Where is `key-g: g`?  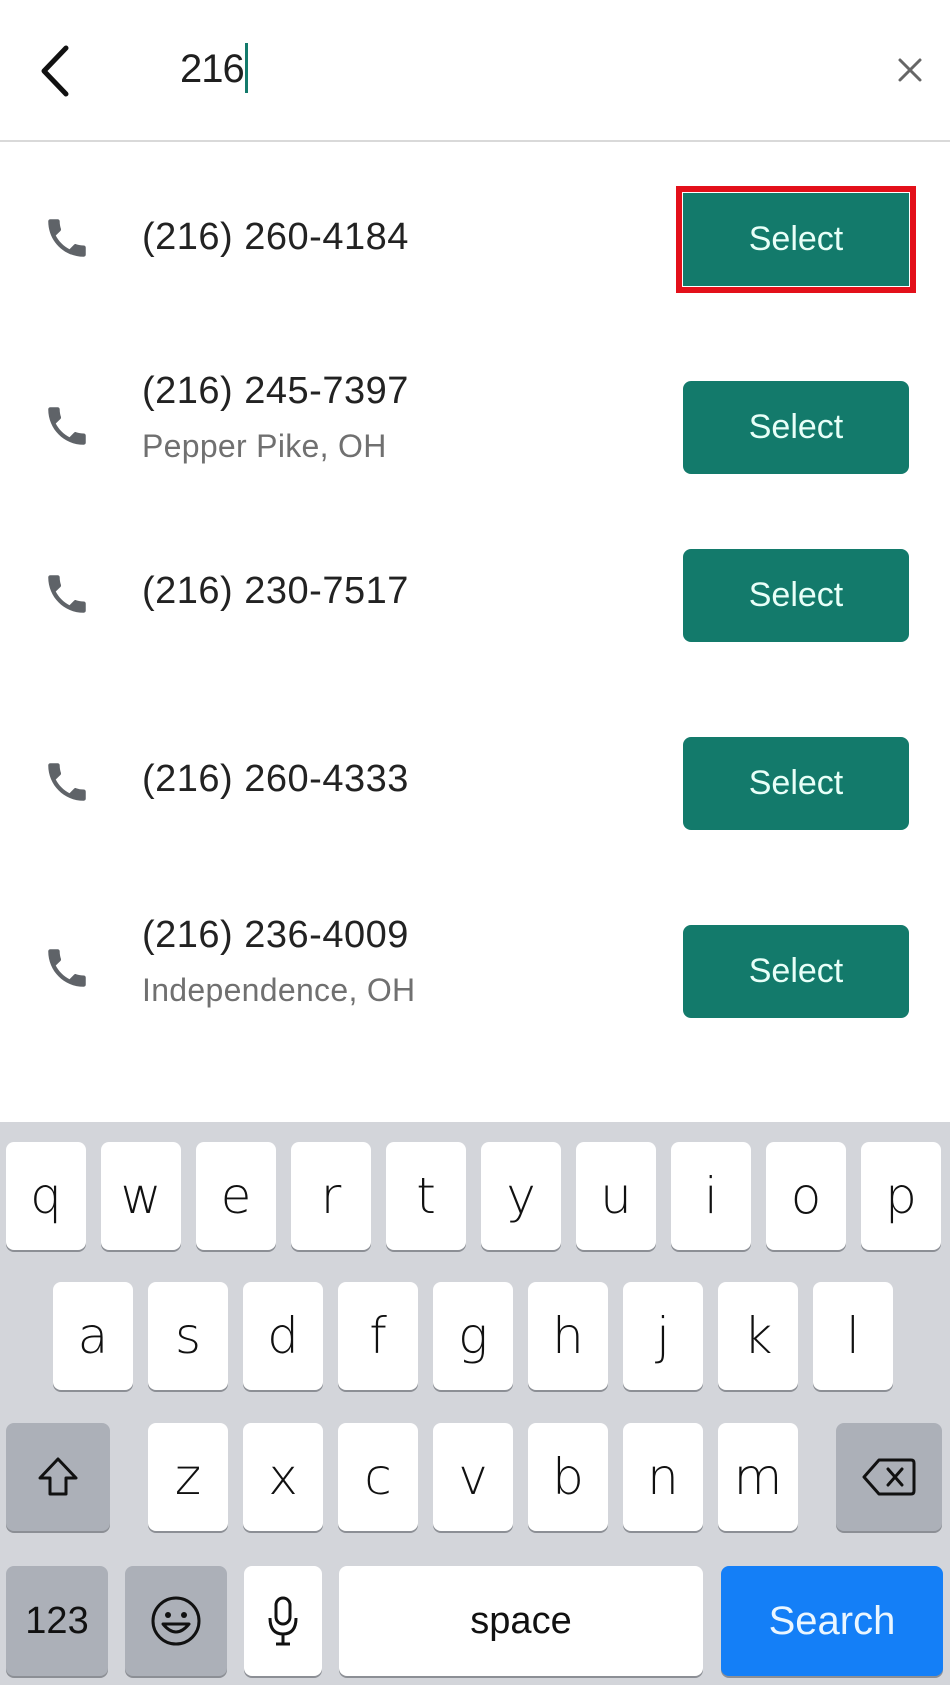
key-g: g is located at coordinates (473, 1336).